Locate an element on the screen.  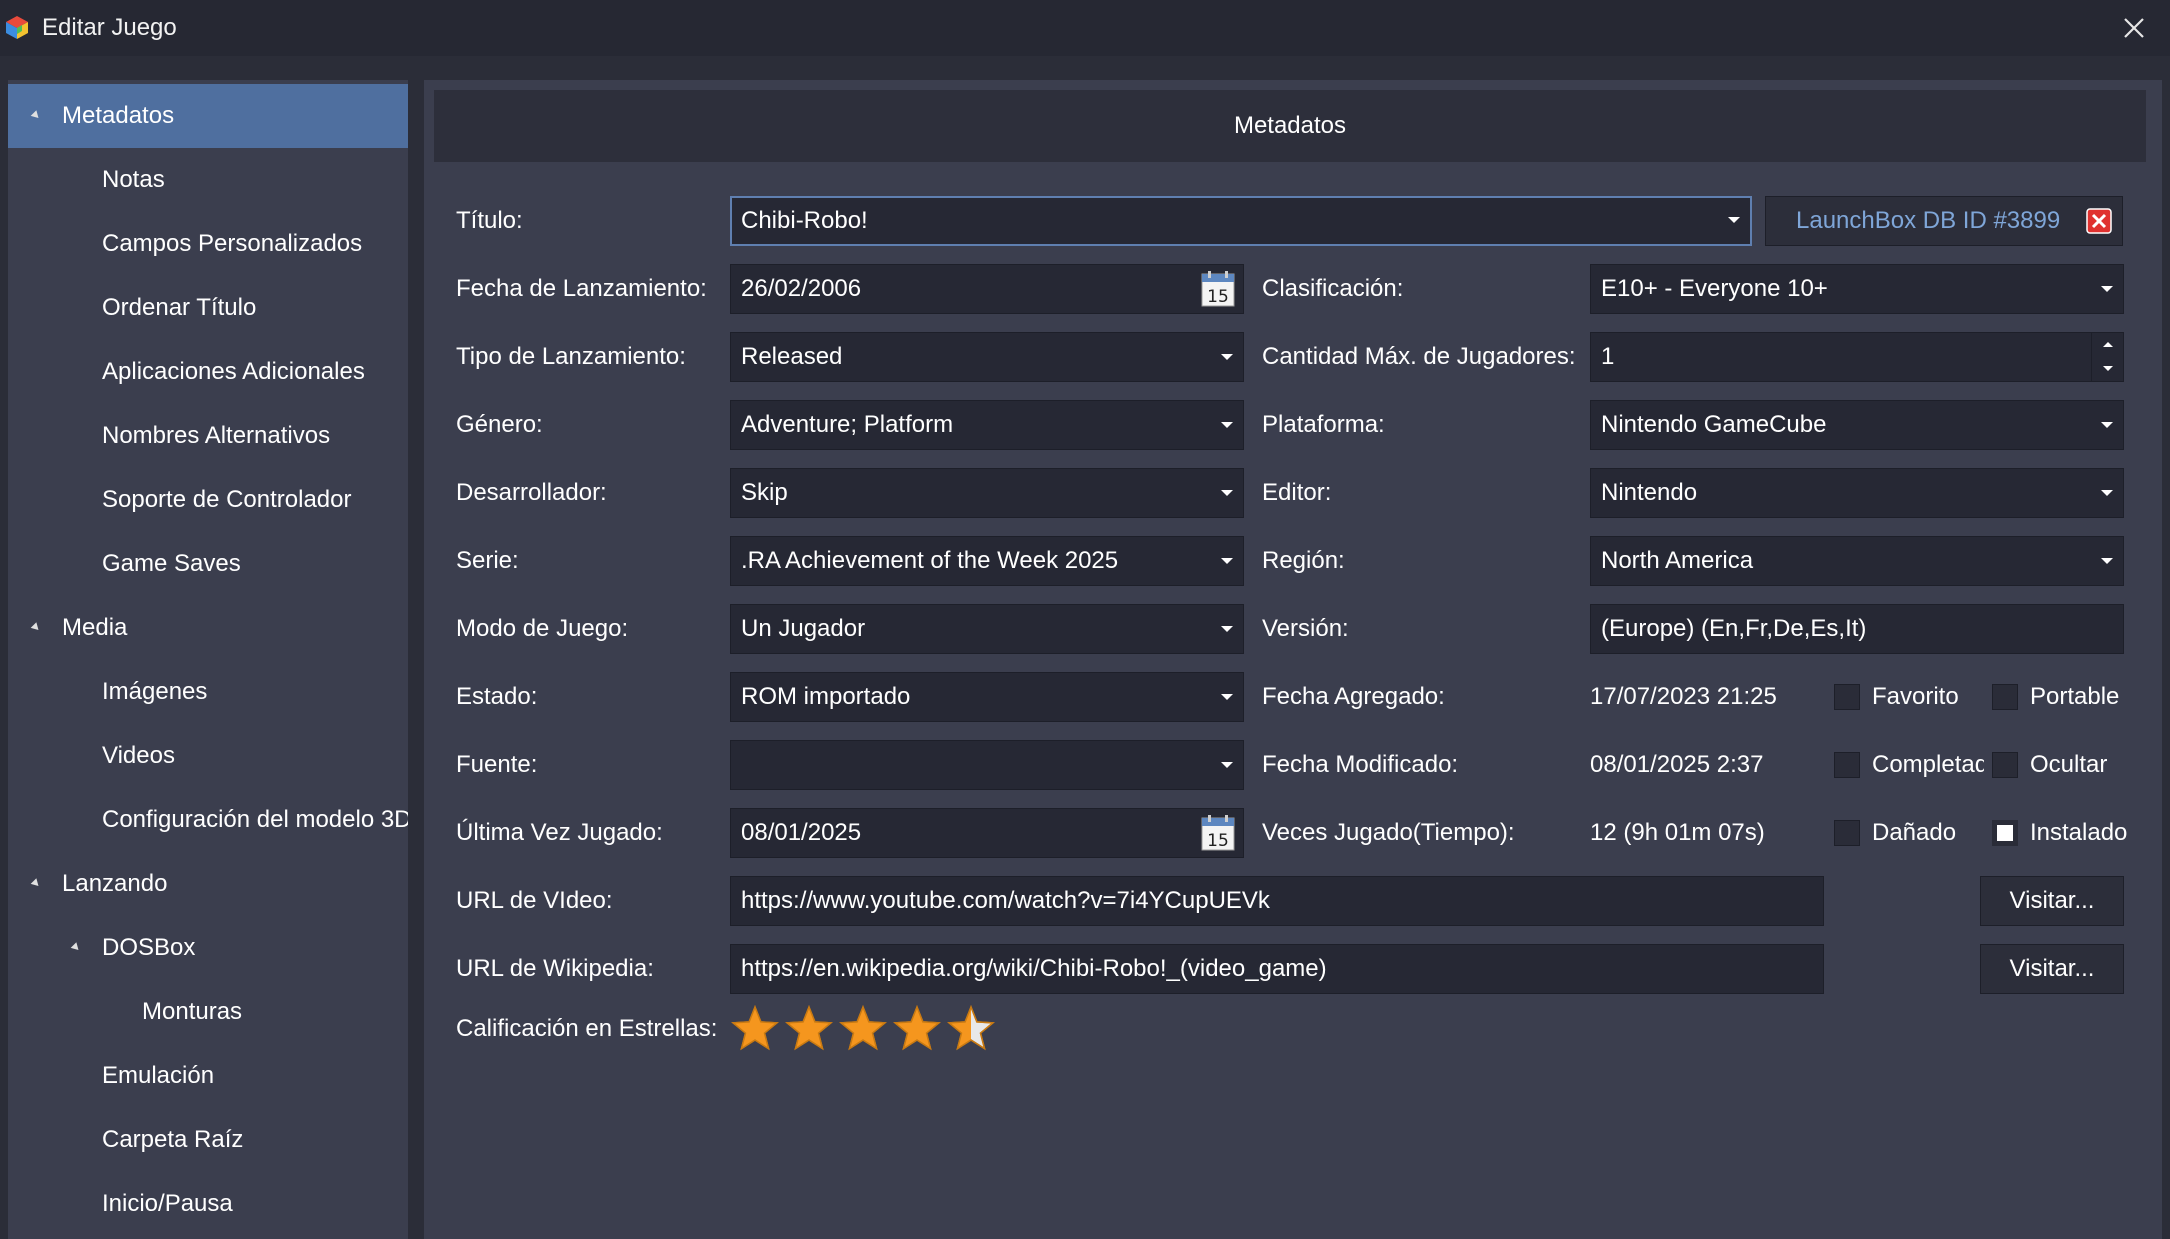
region-dropdown: North America is located at coordinates (1857, 561).